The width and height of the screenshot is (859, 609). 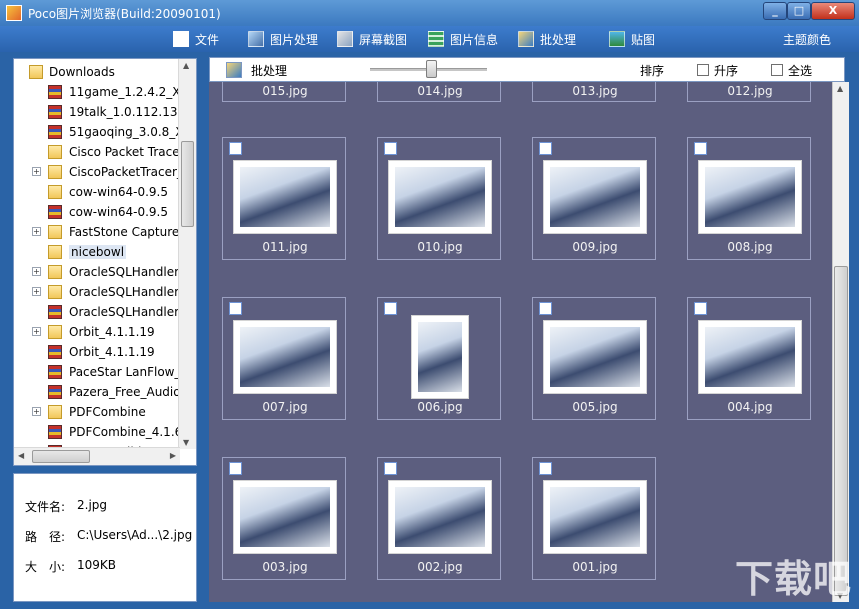 I want to click on tree-item: 11game_1.2.4.2_Xia, so click(x=102, y=92).